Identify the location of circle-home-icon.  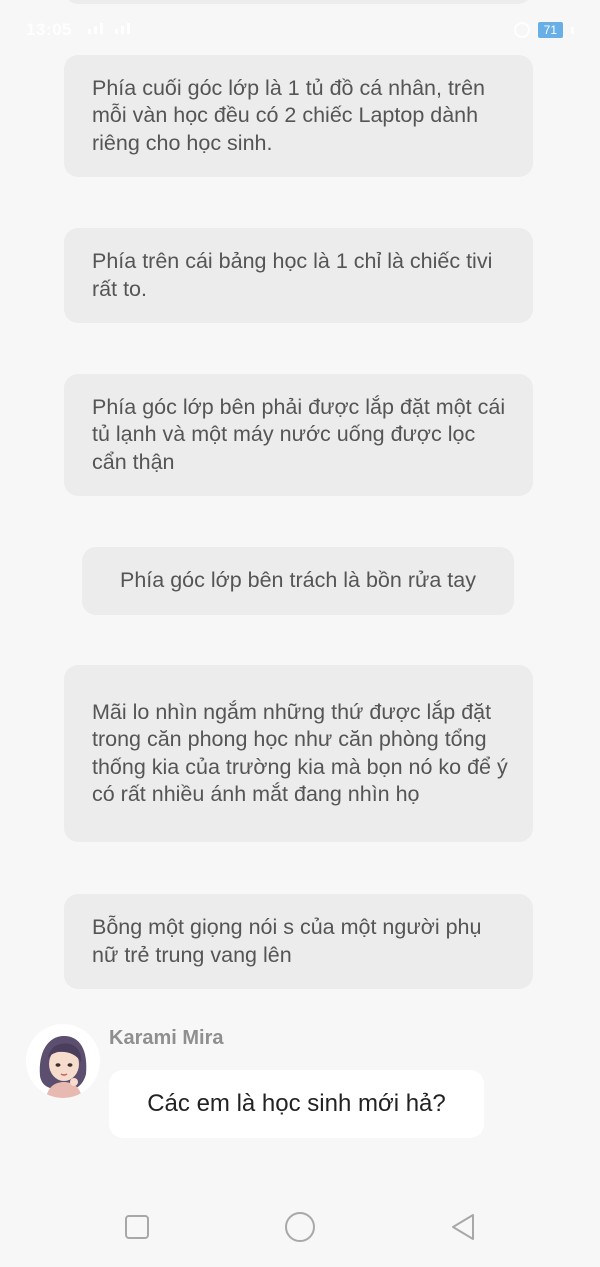
(300, 1227).